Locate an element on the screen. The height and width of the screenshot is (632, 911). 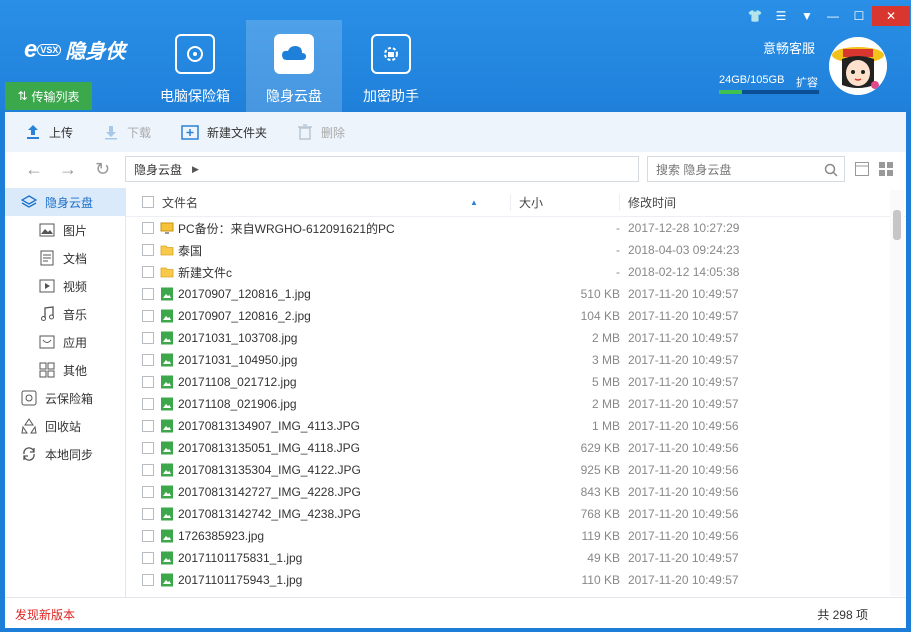
delete-label: 删除 is located at coordinates (333, 132).